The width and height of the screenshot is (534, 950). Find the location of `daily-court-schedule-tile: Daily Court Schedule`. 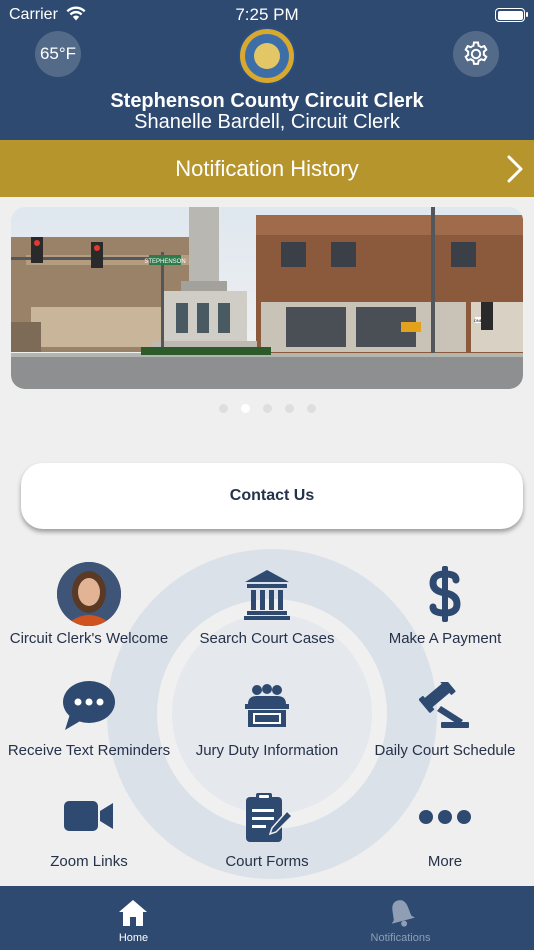

daily-court-schedule-tile: Daily Court Schedule is located at coordinates (445, 722).